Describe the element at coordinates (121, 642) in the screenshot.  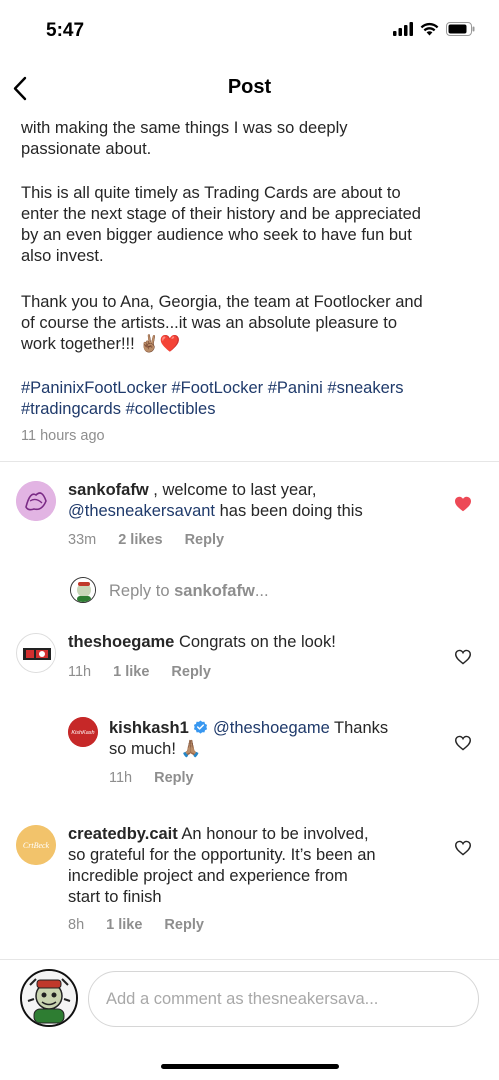
I see `comment-username: theshoegame` at that location.